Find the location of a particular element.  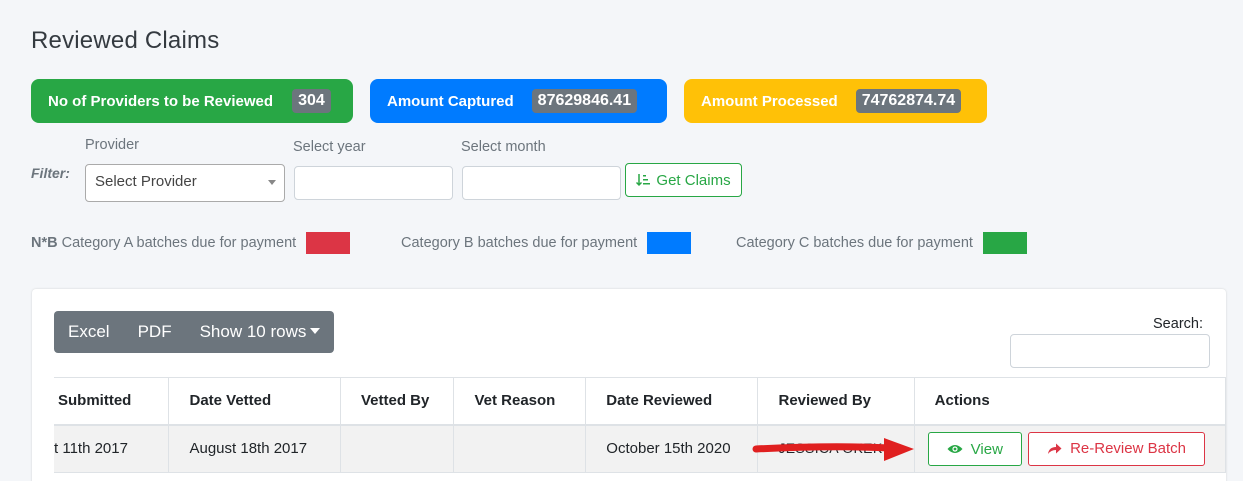

month-input is located at coordinates (541, 183).